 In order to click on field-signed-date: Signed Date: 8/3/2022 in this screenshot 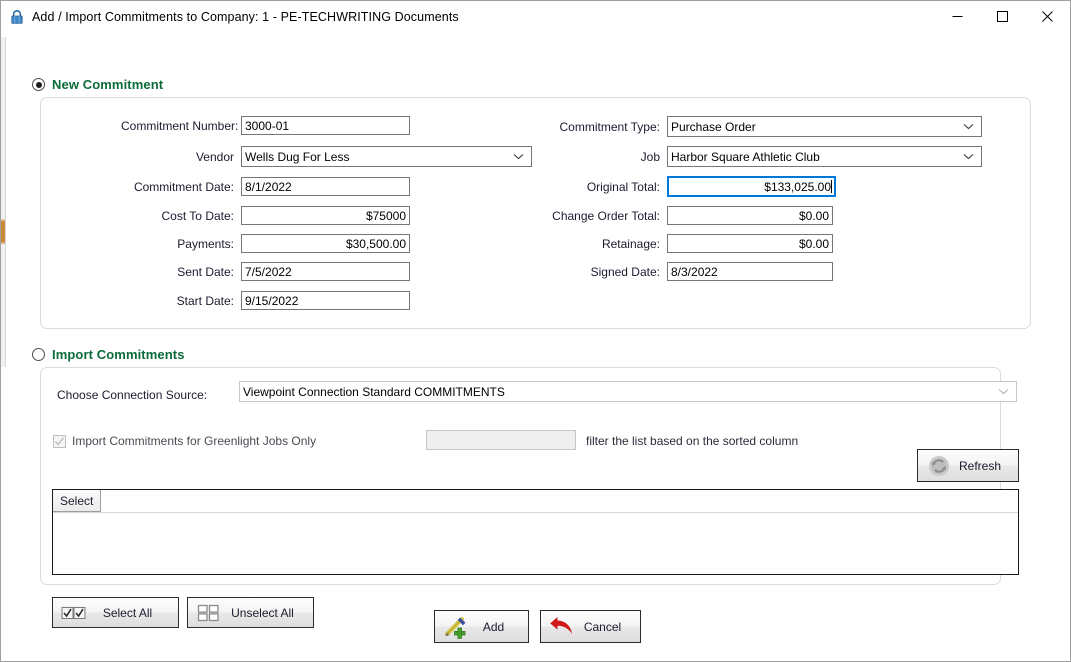, I will do `click(681, 271)`.